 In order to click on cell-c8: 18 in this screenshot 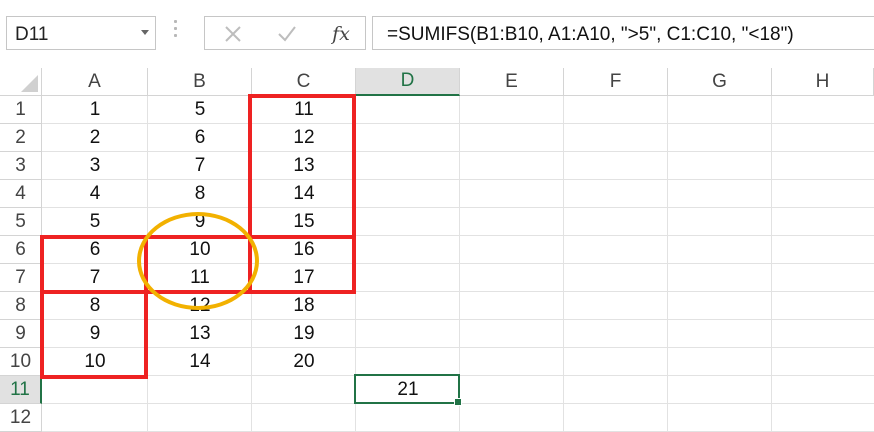, I will do `click(304, 306)`.